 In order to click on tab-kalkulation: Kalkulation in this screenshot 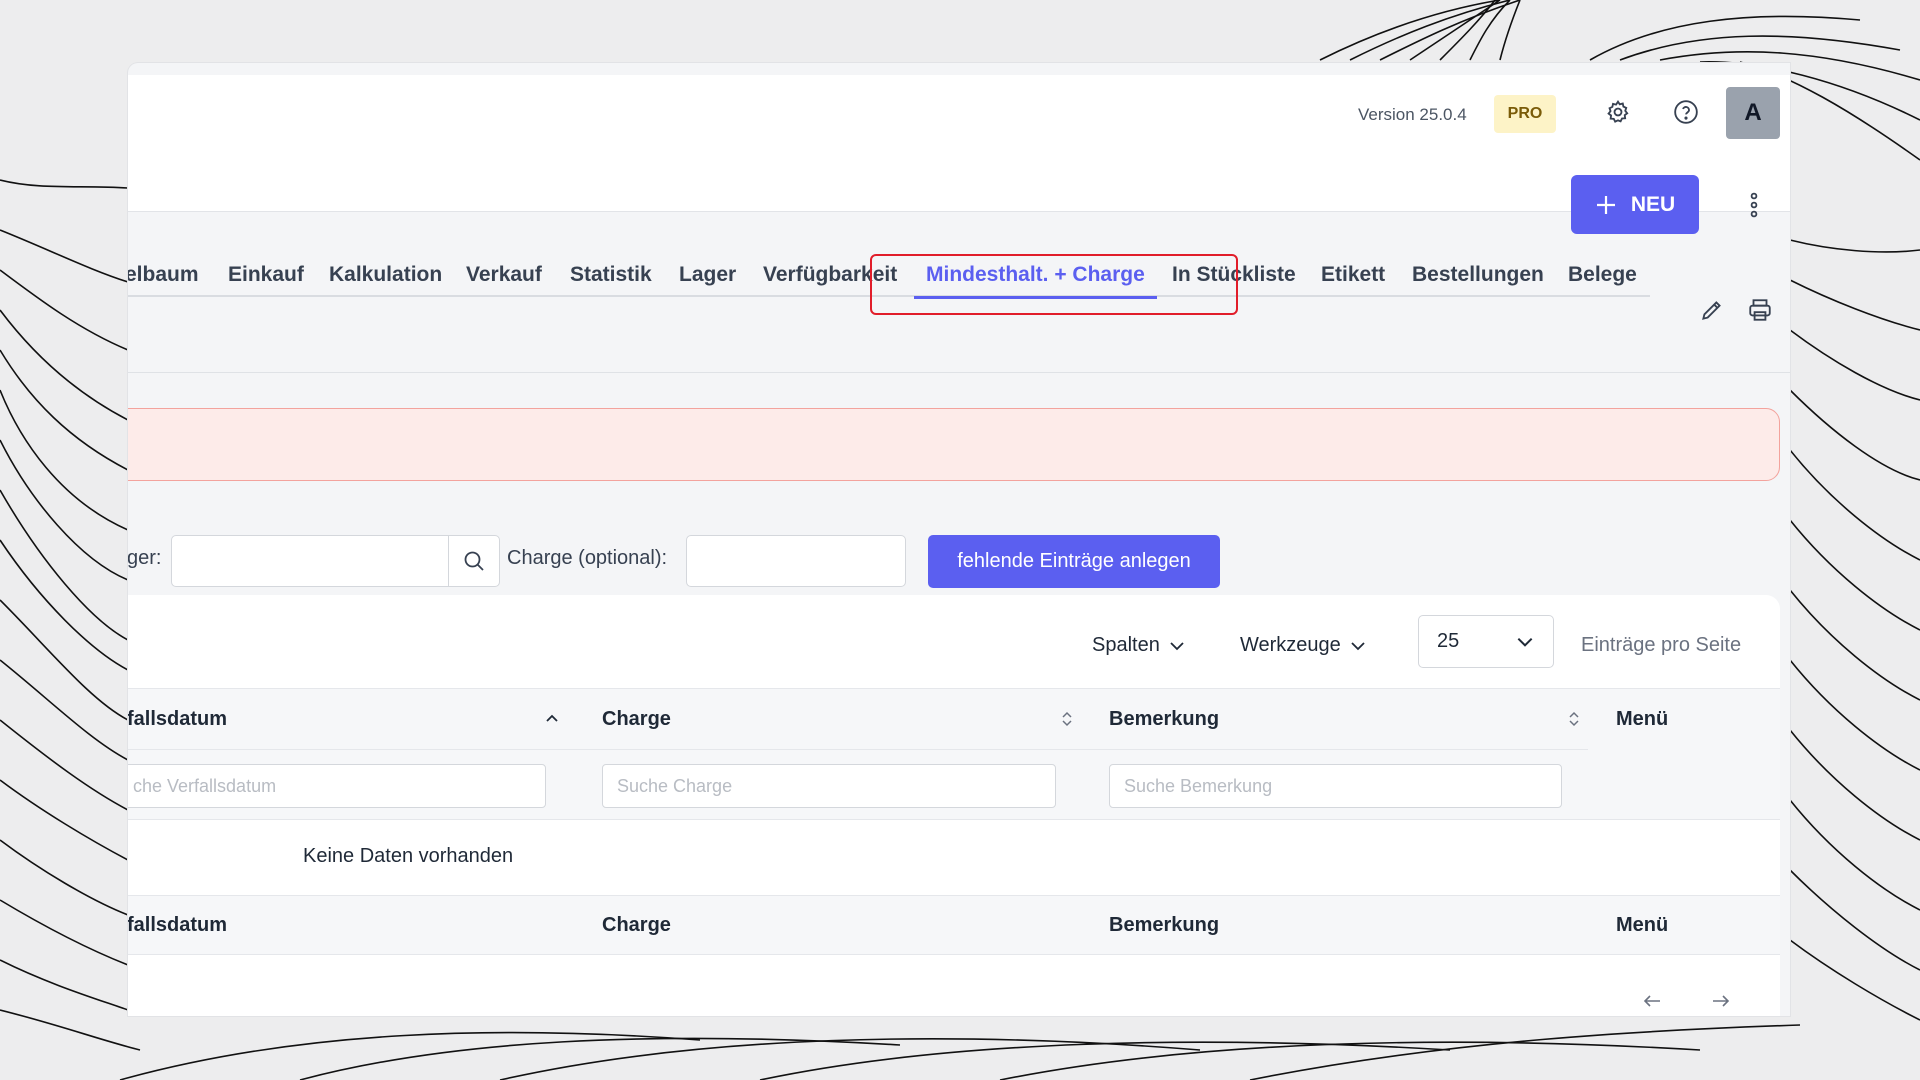, I will do `click(385, 275)`.